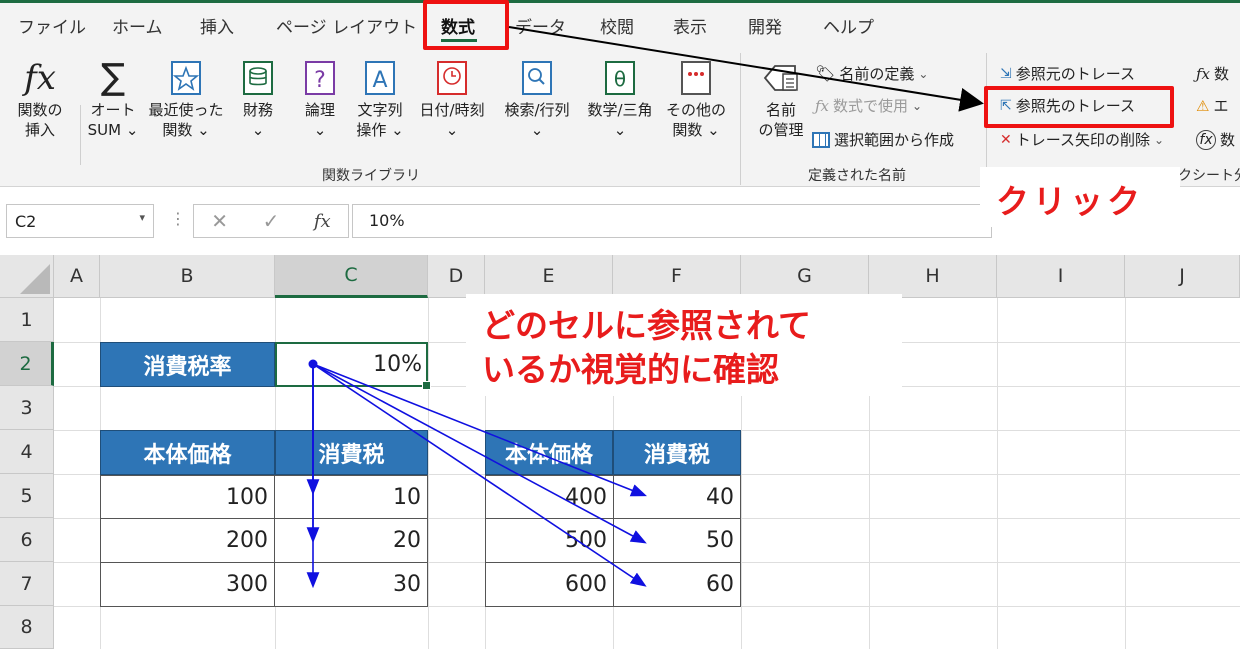 Image resolution: width=1240 pixels, height=649 pixels. What do you see at coordinates (677, 584) in the screenshot?
I see `cell-f7: 60` at bounding box center [677, 584].